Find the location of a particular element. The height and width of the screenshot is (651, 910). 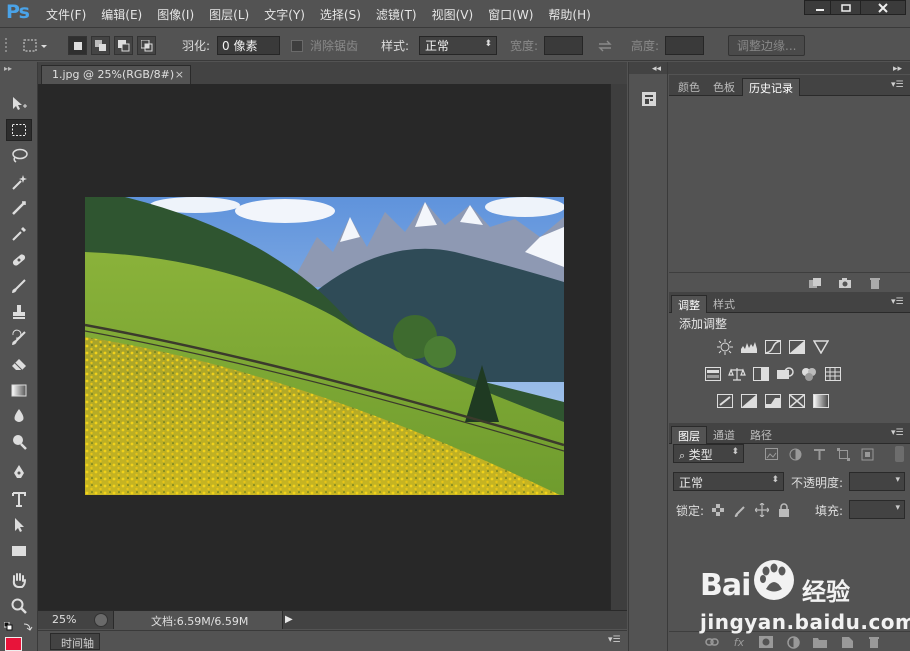

new-selection-button is located at coordinates (77, 45).